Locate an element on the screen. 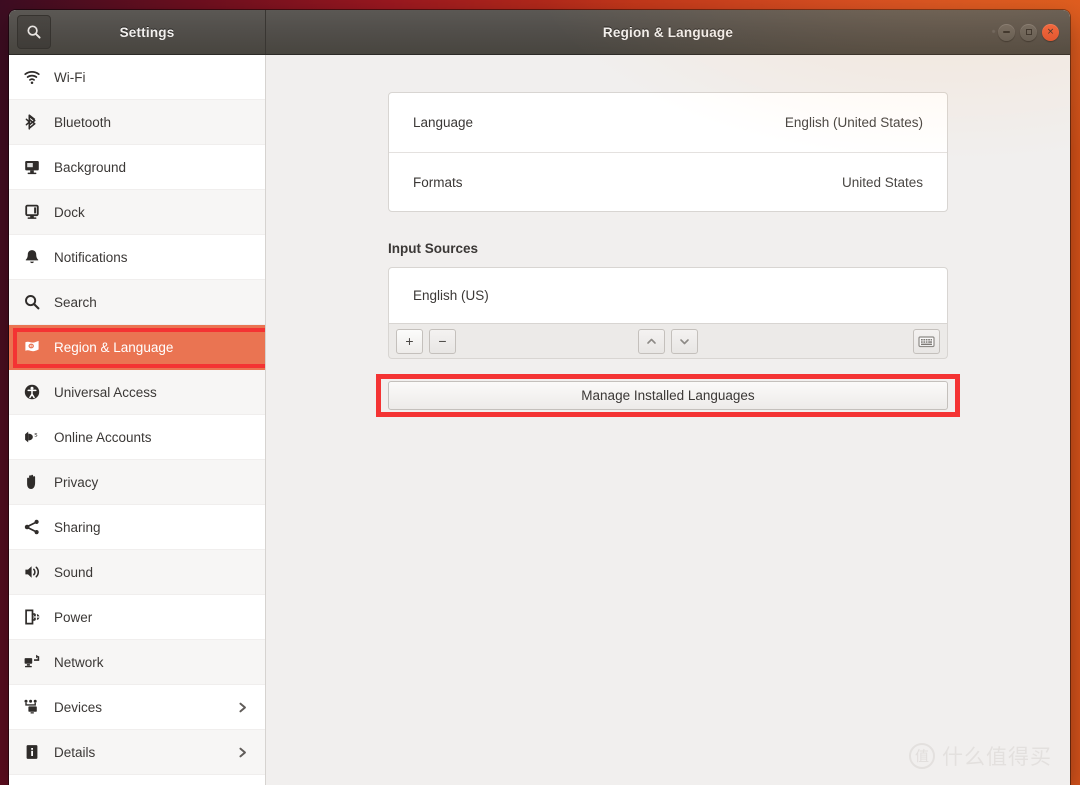 The width and height of the screenshot is (1080, 785). remove-input-source-button: − is located at coordinates (442, 341).